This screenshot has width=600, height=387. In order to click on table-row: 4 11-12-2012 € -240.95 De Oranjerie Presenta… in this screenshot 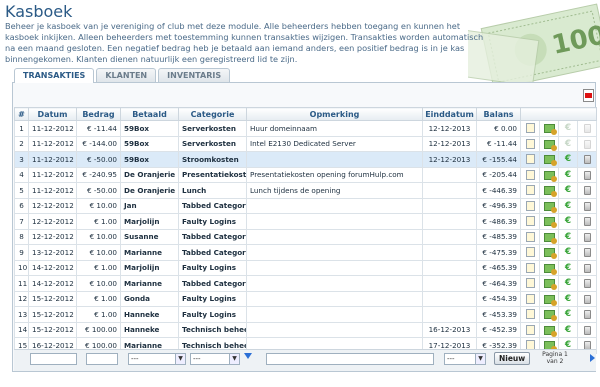, I will do `click(305, 174)`.